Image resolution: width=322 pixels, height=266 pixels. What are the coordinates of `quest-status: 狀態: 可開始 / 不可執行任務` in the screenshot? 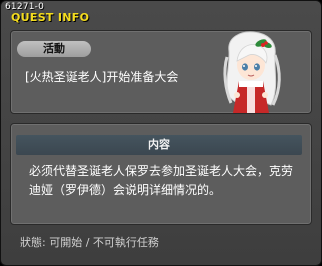 It's located at (89, 242).